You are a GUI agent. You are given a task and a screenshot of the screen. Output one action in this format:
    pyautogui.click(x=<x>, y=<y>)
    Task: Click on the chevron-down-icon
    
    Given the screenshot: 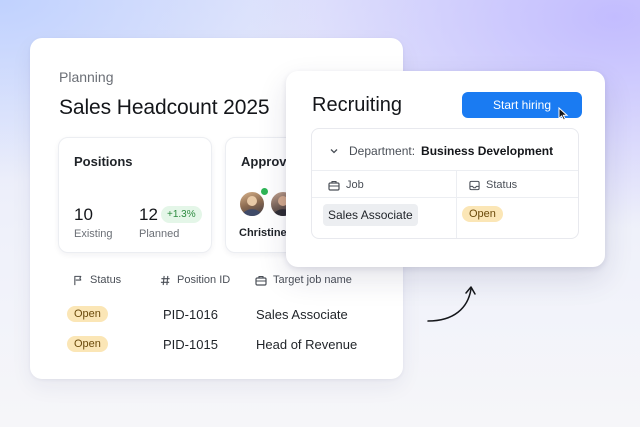 What is the action you would take?
    pyautogui.click(x=334, y=151)
    